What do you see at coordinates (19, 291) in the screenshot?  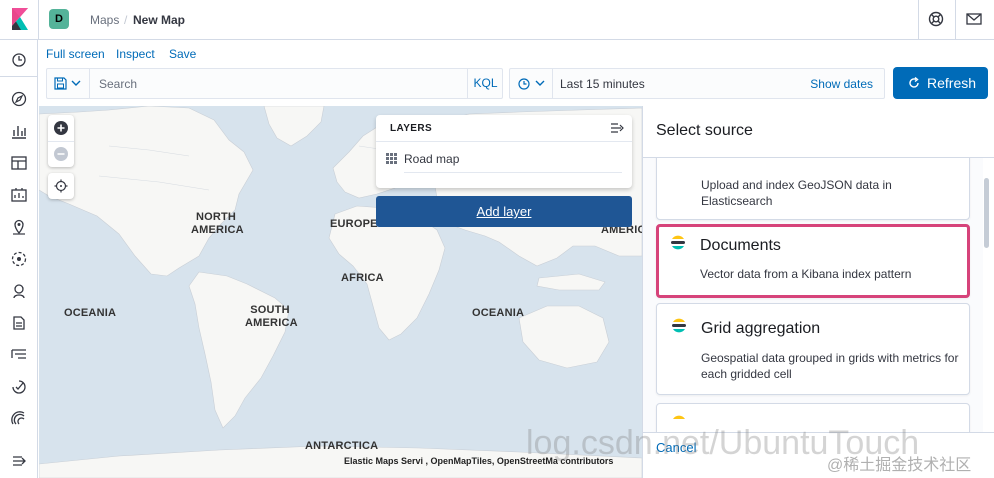 I see `infrastructure-icon` at bounding box center [19, 291].